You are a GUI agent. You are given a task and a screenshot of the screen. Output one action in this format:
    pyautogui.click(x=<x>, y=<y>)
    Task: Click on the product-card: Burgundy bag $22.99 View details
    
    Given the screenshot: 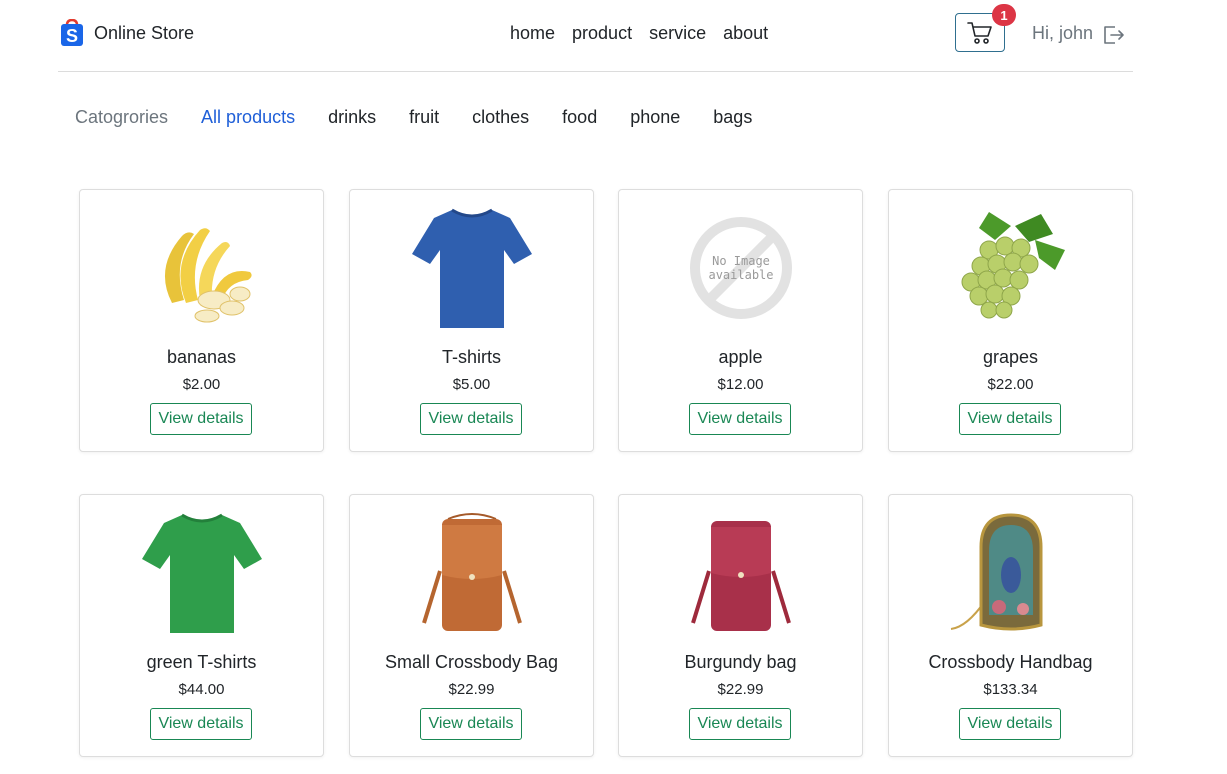 What is the action you would take?
    pyautogui.click(x=740, y=625)
    